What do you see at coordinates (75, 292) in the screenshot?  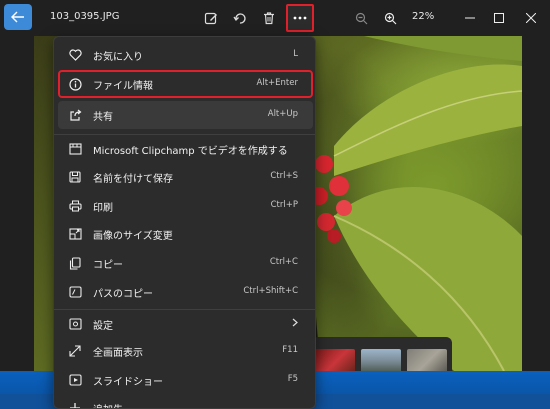 I see `copy-path-icon` at bounding box center [75, 292].